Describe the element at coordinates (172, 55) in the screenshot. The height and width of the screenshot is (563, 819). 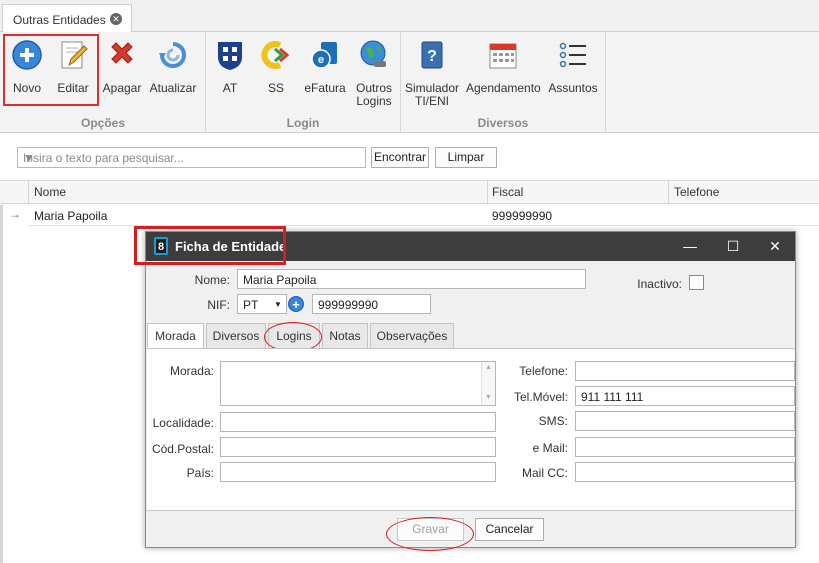
I see `refresh-icon` at that location.